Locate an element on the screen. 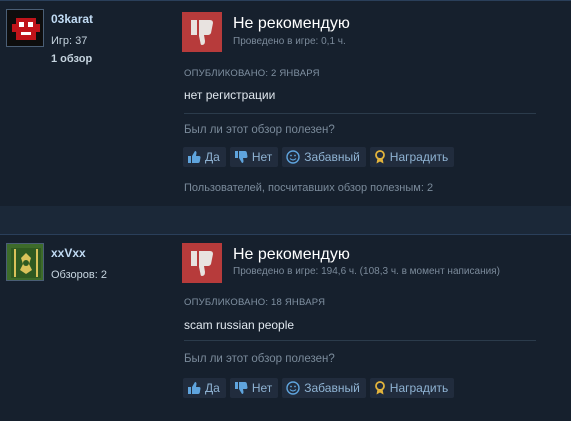  review-text: scam russian people is located at coordinates (239, 325).